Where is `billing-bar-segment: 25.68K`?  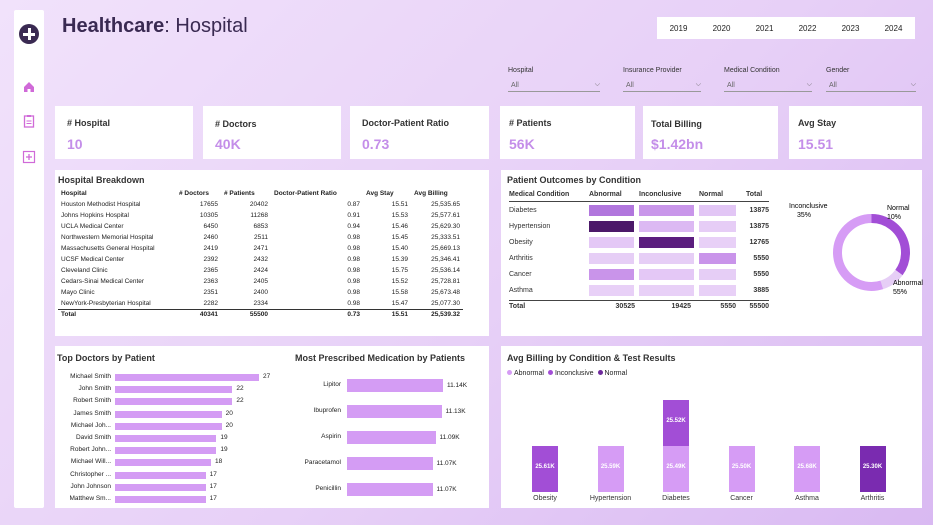
billing-bar-segment: 25.68K is located at coordinates (807, 469).